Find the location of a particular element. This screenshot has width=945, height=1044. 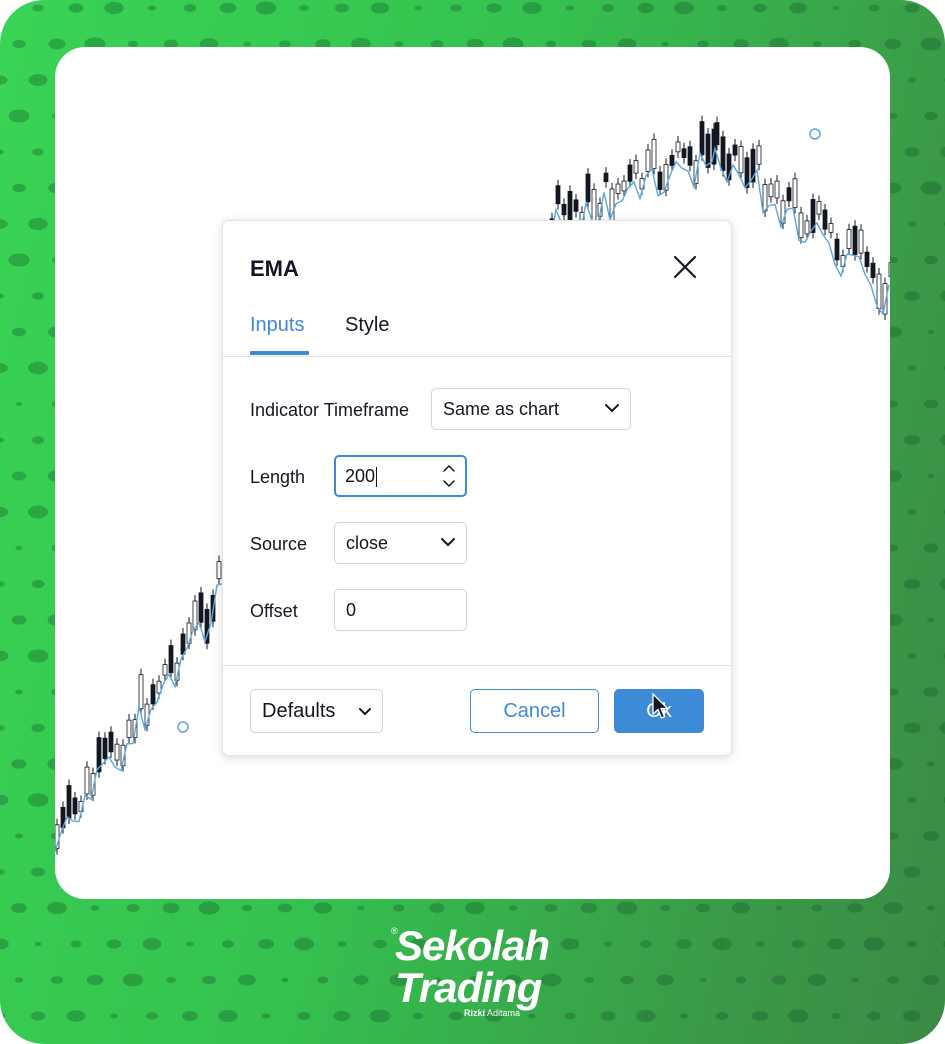

close-icon is located at coordinates (685, 267).